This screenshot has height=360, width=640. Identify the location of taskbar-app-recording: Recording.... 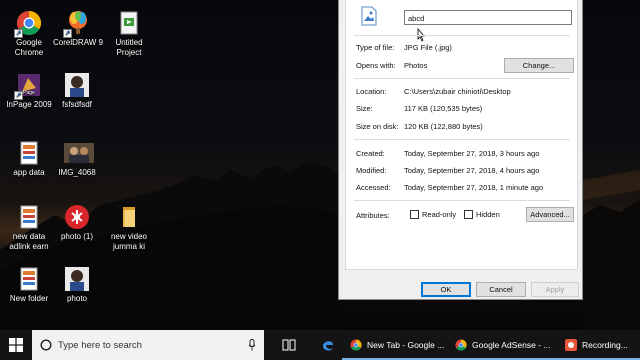
(598, 345).